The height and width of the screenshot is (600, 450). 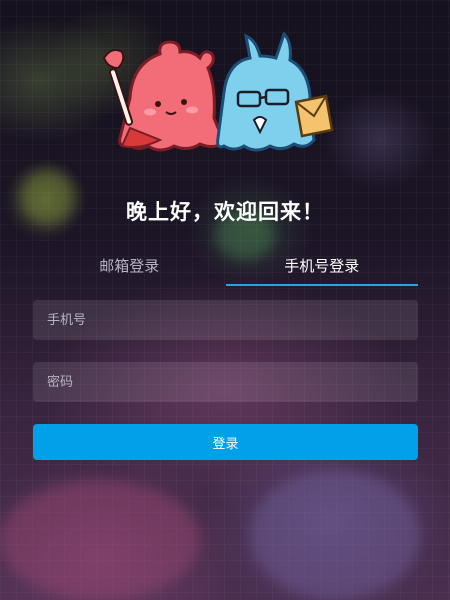 I want to click on greeting-heading: 晚上好，欢迎回来！, so click(x=225, y=212).